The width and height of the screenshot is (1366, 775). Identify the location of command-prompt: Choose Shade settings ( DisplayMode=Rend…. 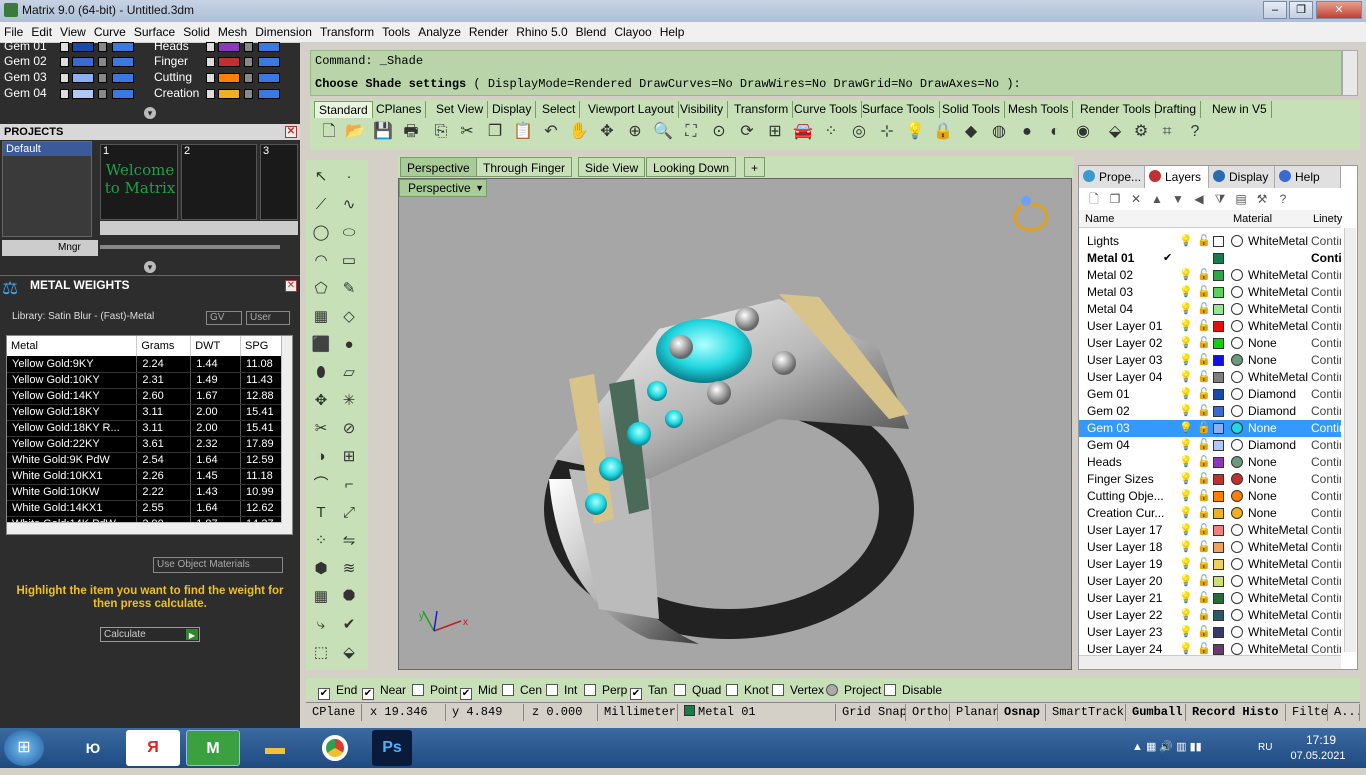
(668, 84).